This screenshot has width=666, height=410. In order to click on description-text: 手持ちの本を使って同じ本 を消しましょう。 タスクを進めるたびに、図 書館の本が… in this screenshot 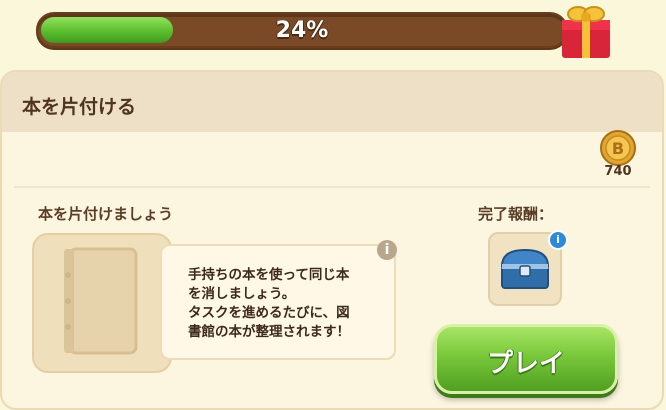, I will do `click(288, 304)`.